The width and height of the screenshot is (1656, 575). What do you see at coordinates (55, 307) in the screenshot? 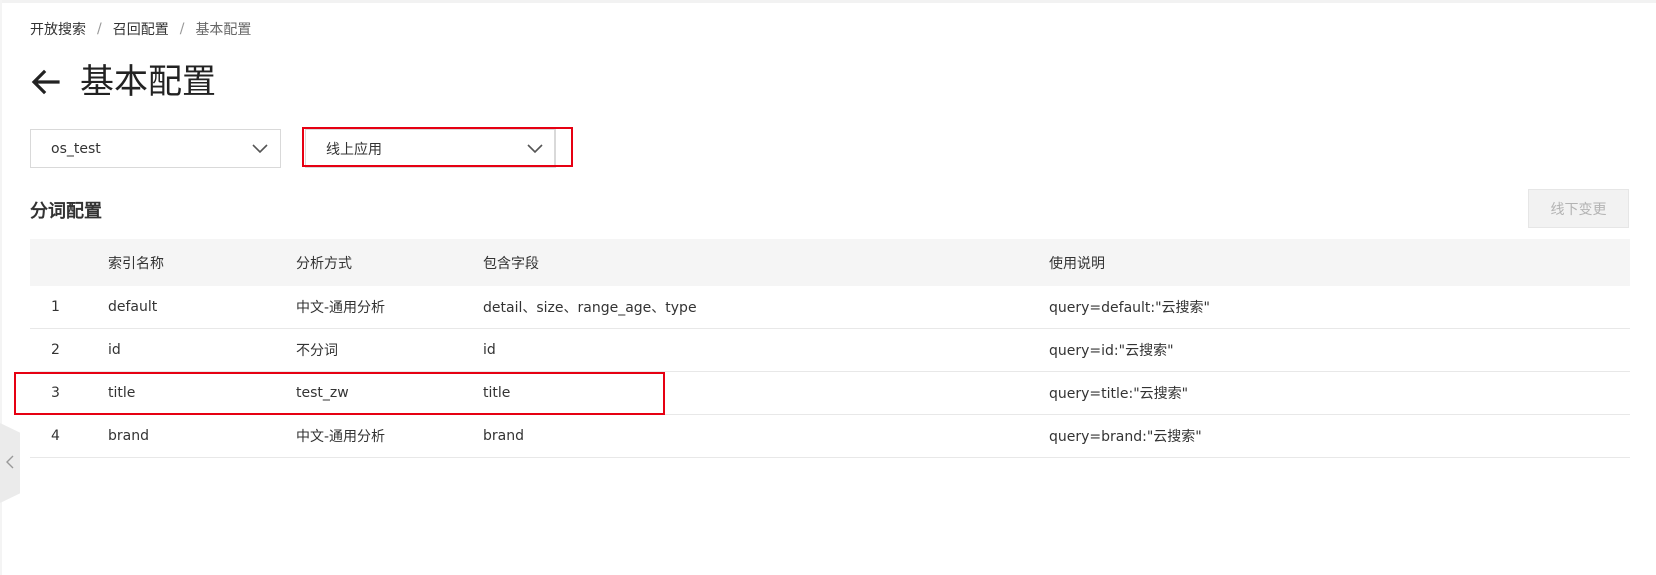
I see `row-number: 1` at bounding box center [55, 307].